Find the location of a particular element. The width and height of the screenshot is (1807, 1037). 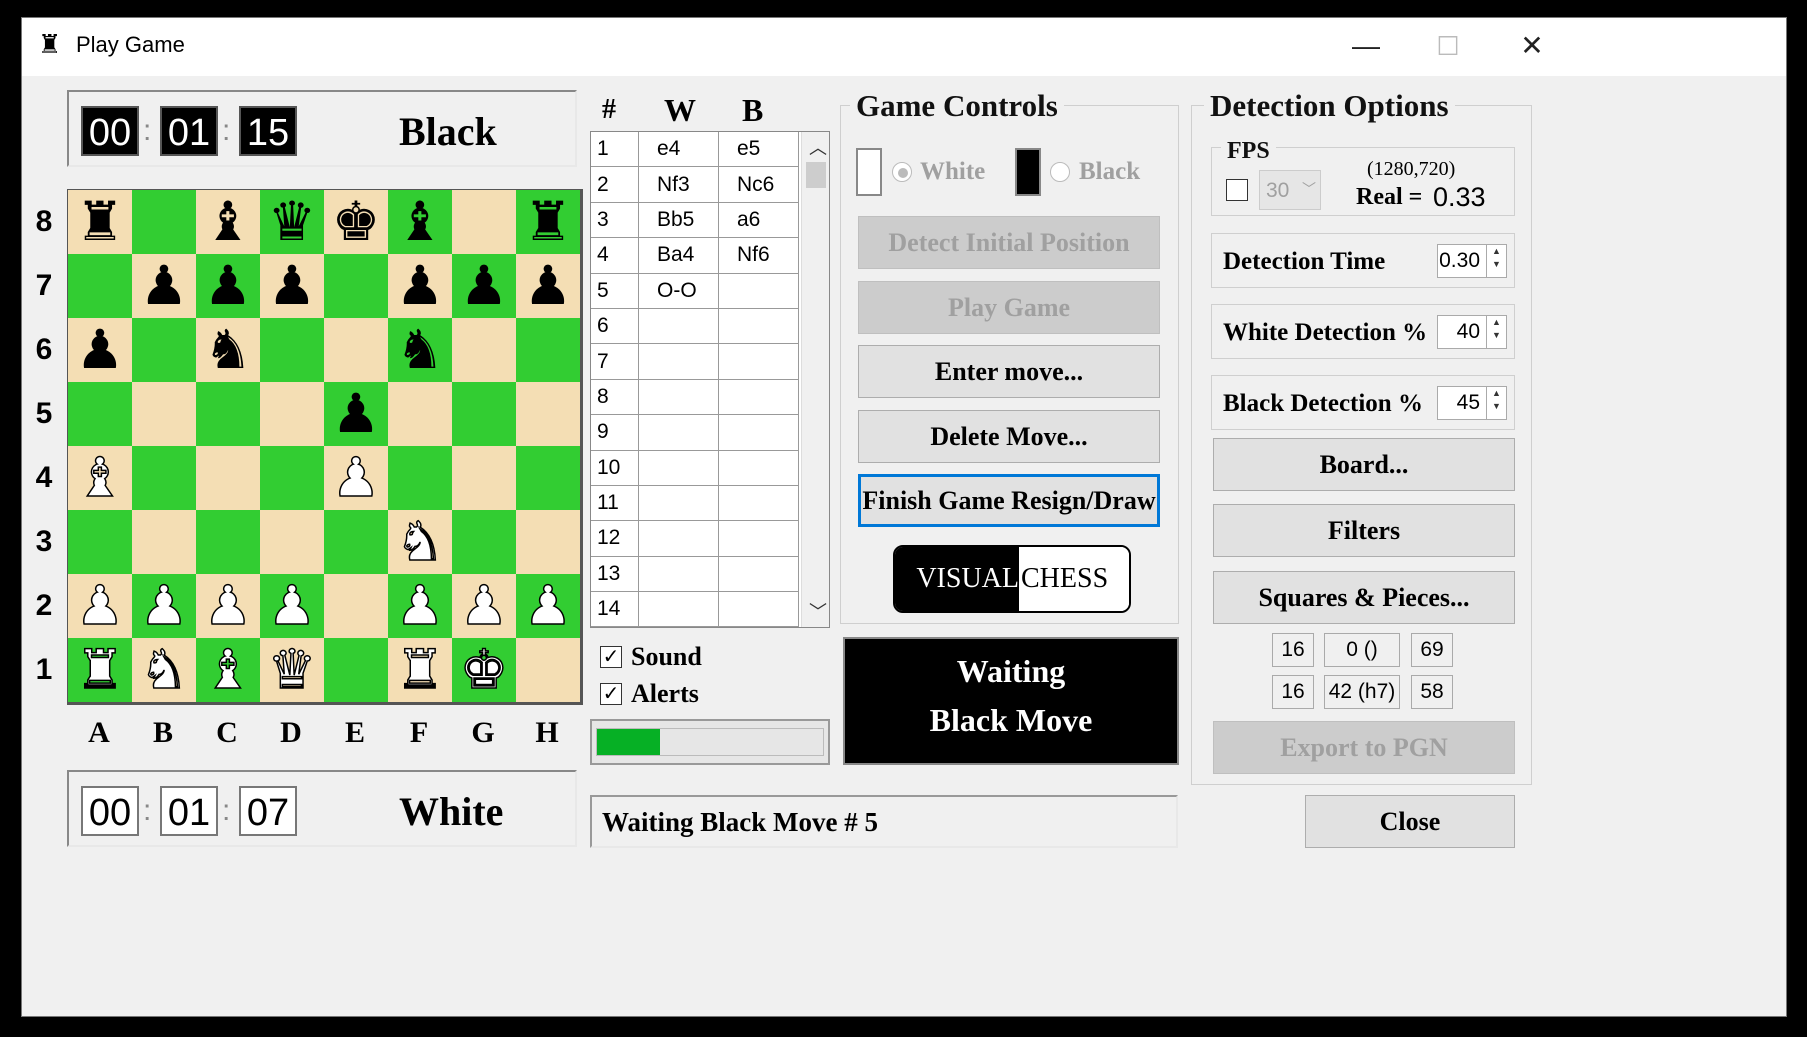

square-a8: ♜ is located at coordinates (100, 222).